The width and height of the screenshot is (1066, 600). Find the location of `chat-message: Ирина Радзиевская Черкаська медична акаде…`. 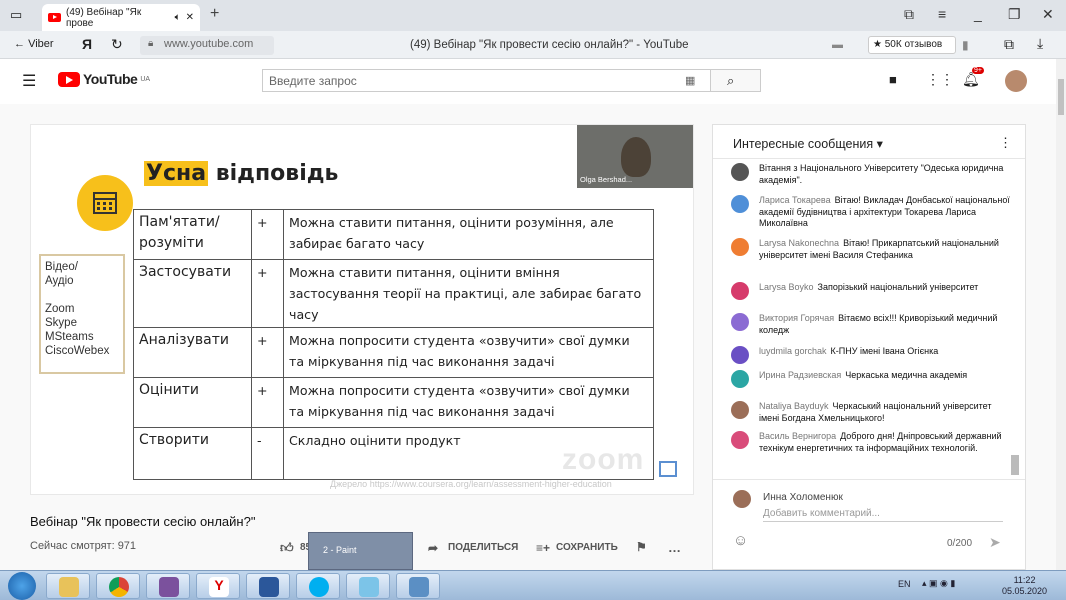

chat-message: Ирина Радзиевская Черкаська медична акаде… is located at coordinates (871, 379).